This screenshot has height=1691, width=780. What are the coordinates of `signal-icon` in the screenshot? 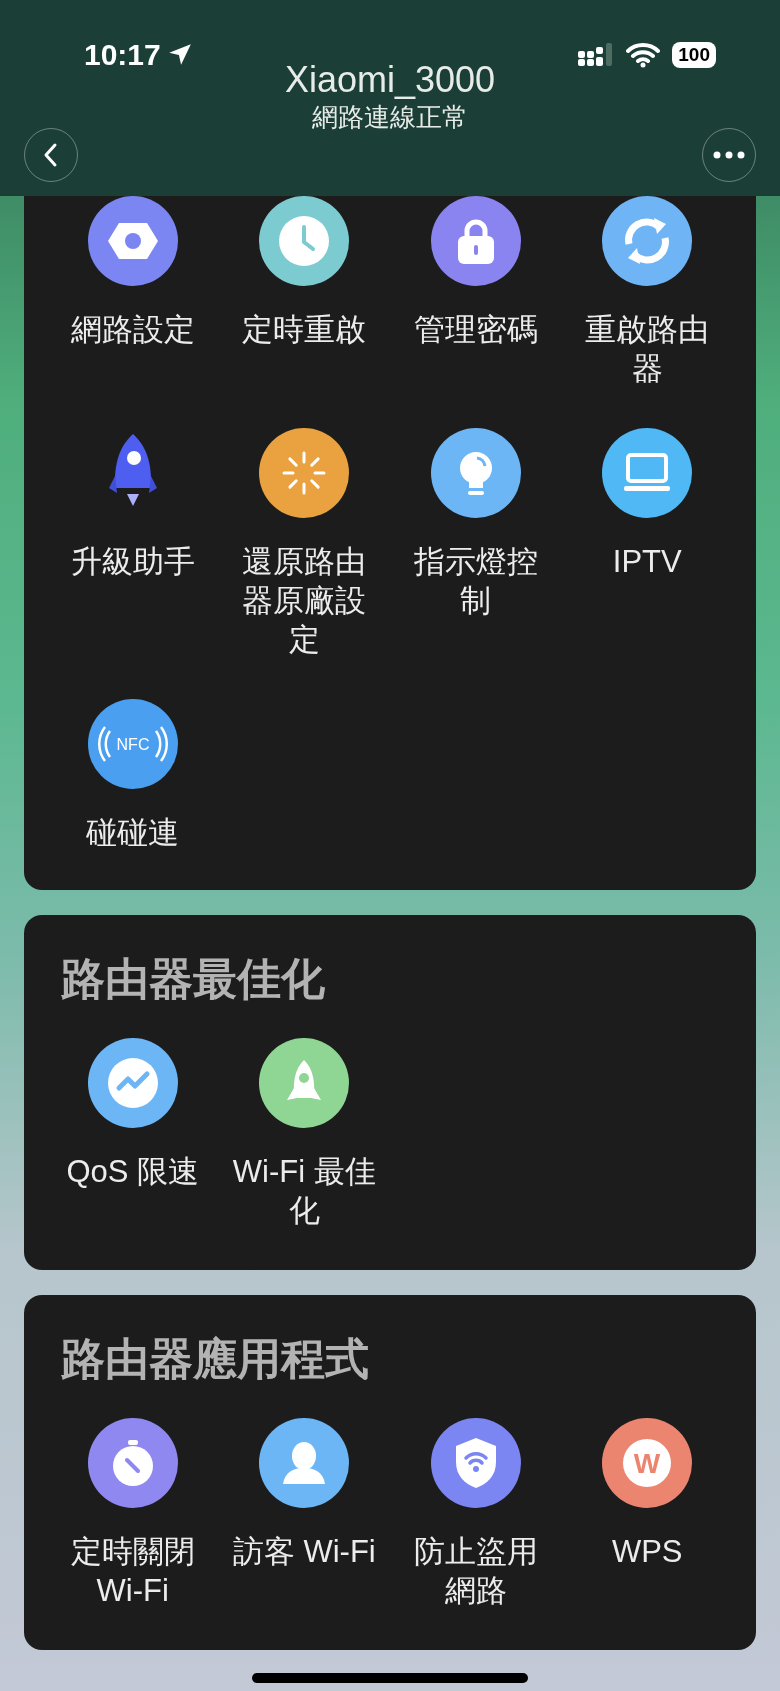 It's located at (596, 55).